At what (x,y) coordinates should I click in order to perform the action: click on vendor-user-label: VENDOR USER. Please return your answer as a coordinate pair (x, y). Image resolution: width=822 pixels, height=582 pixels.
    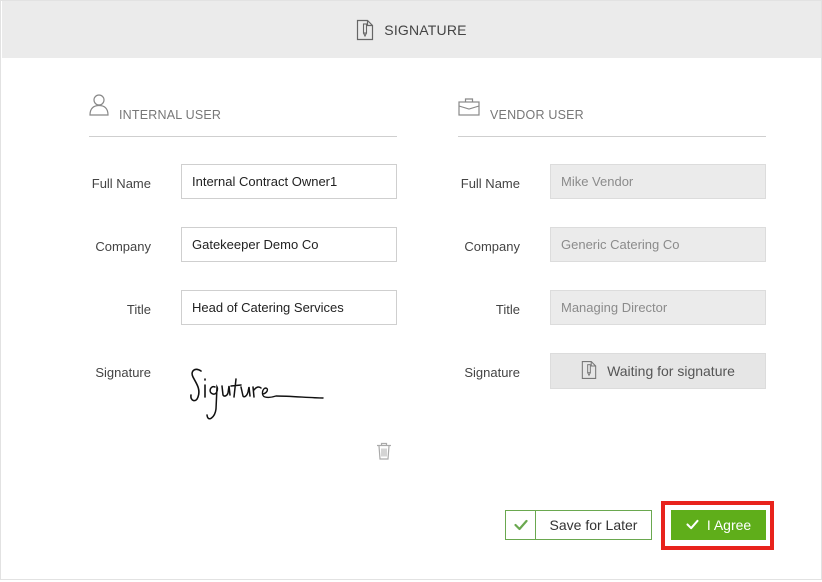
    Looking at the image, I should click on (537, 115).